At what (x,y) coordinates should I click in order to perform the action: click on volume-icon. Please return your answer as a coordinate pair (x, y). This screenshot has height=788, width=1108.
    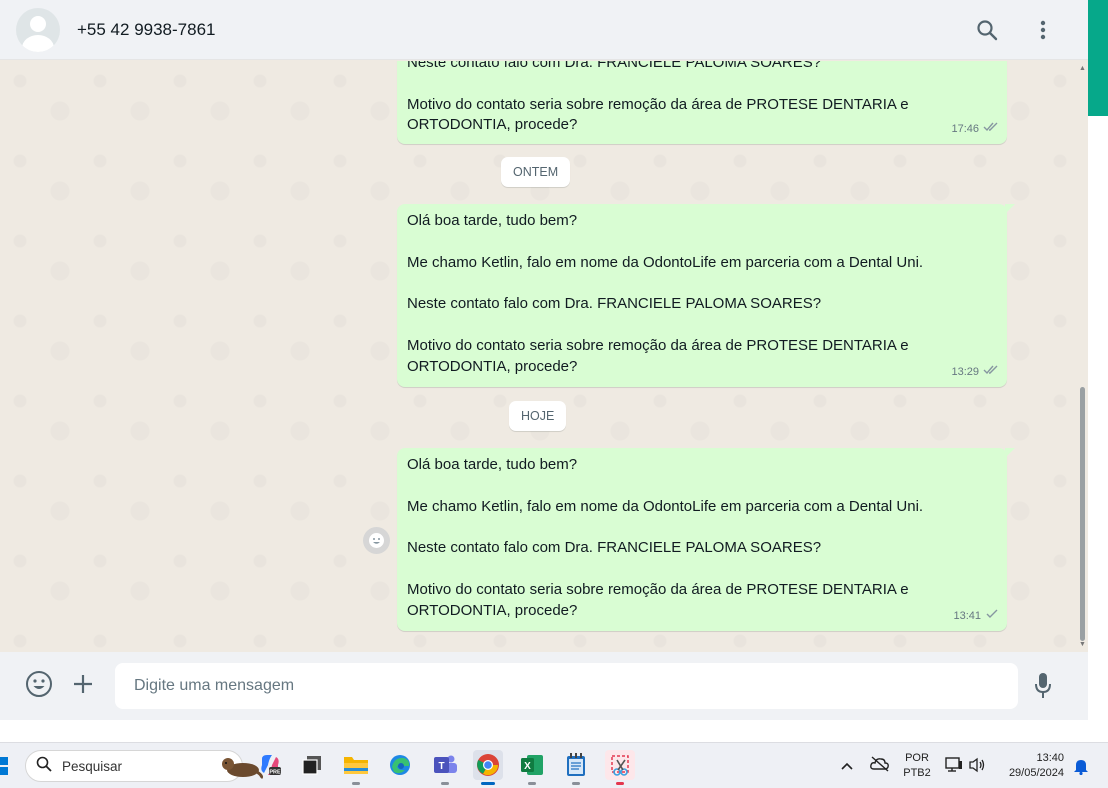
    Looking at the image, I should click on (977, 767).